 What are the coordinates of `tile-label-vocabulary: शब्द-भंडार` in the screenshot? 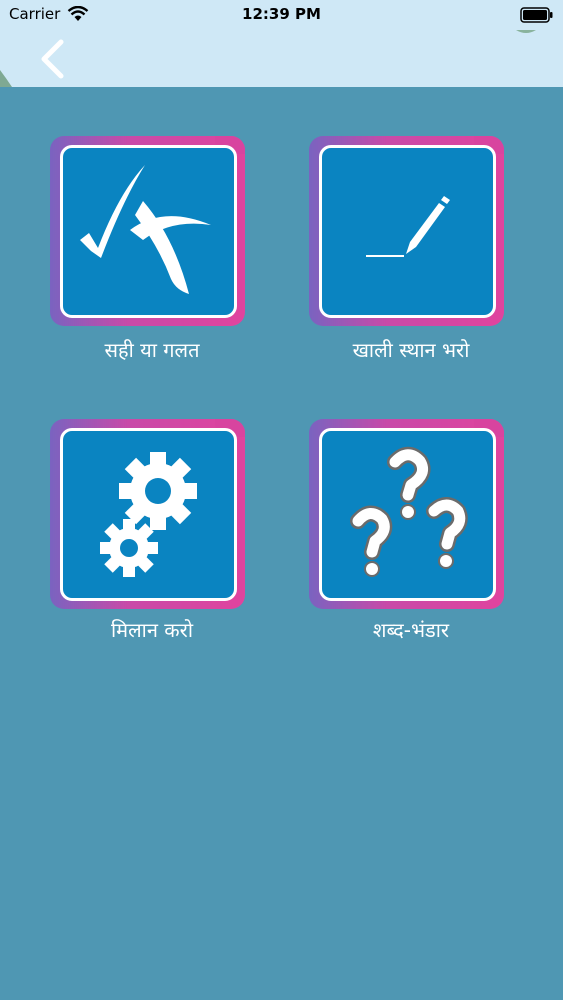 It's located at (411, 630).